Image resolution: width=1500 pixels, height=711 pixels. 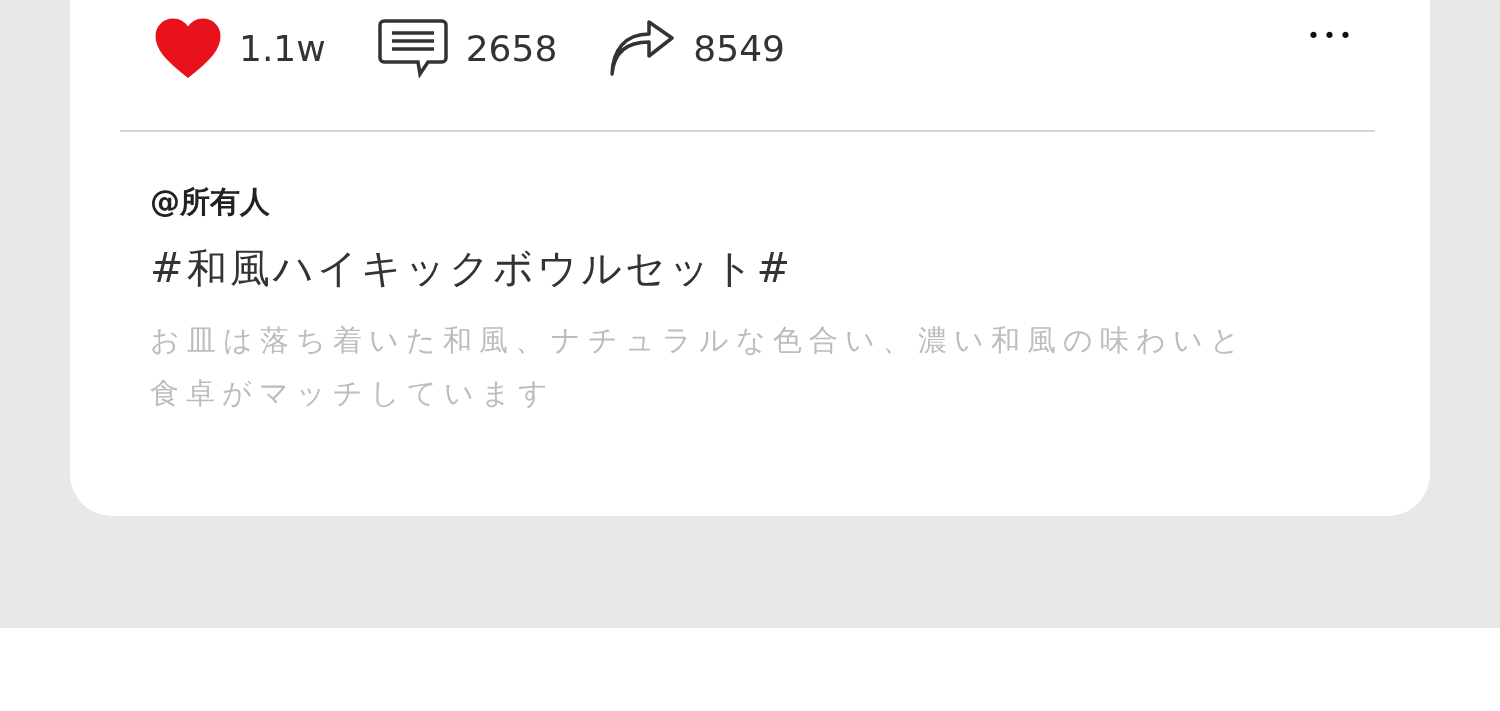 I want to click on post-title: #和風ハイキックボウルセット#, so click(x=472, y=268).